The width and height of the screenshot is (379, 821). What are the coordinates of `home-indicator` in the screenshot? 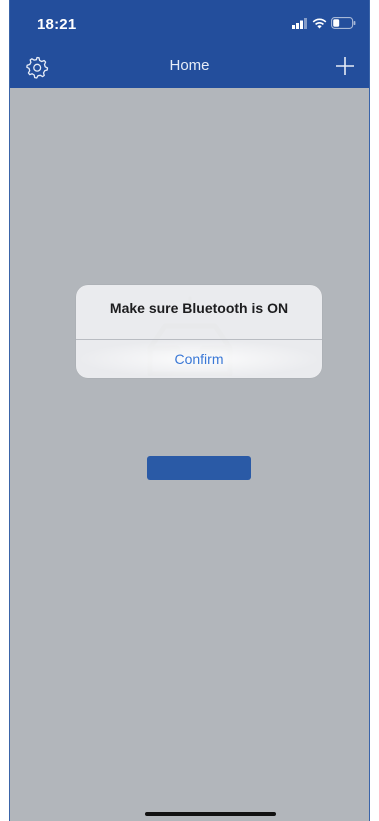 It's located at (210, 814).